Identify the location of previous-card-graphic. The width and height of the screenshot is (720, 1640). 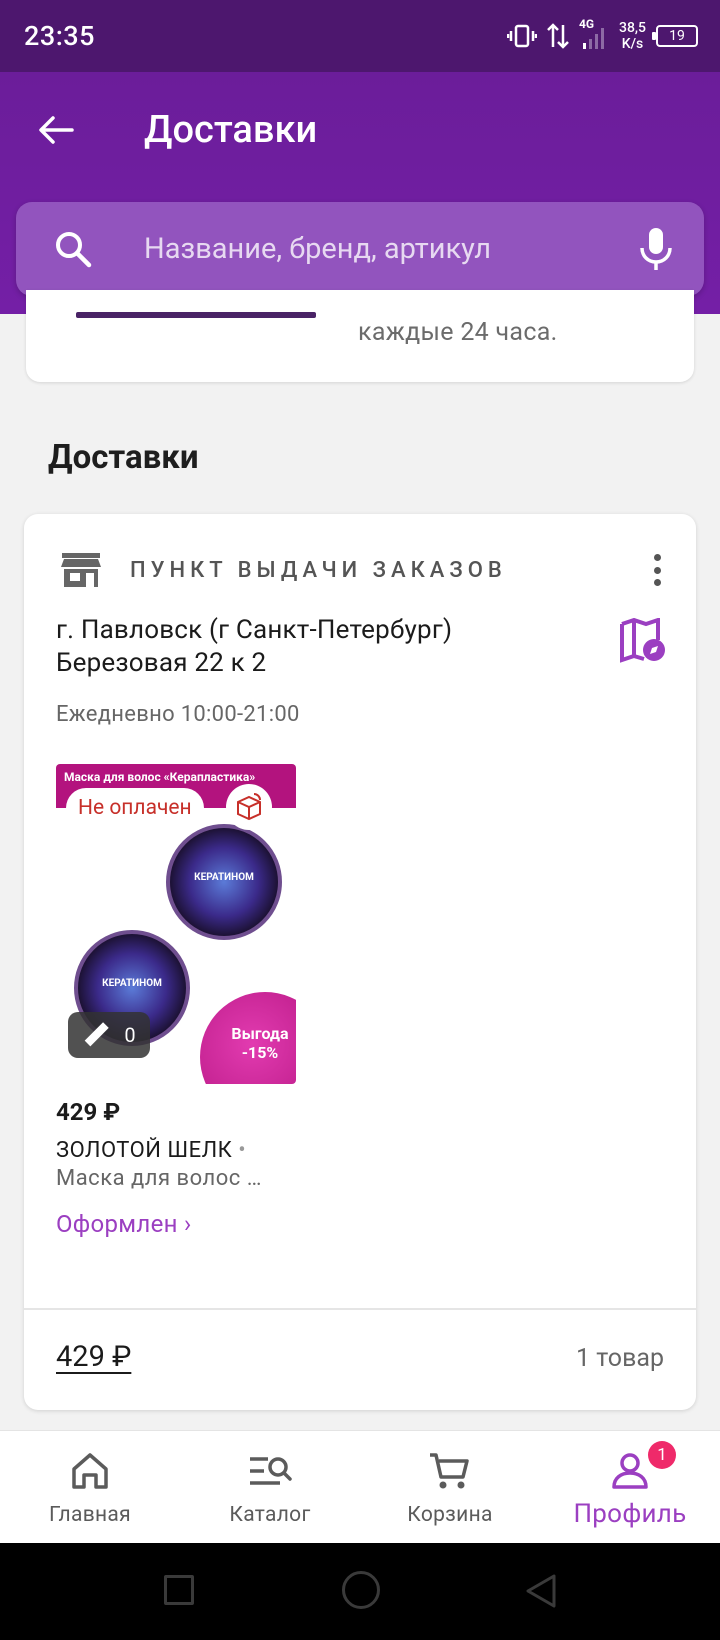
(196, 315).